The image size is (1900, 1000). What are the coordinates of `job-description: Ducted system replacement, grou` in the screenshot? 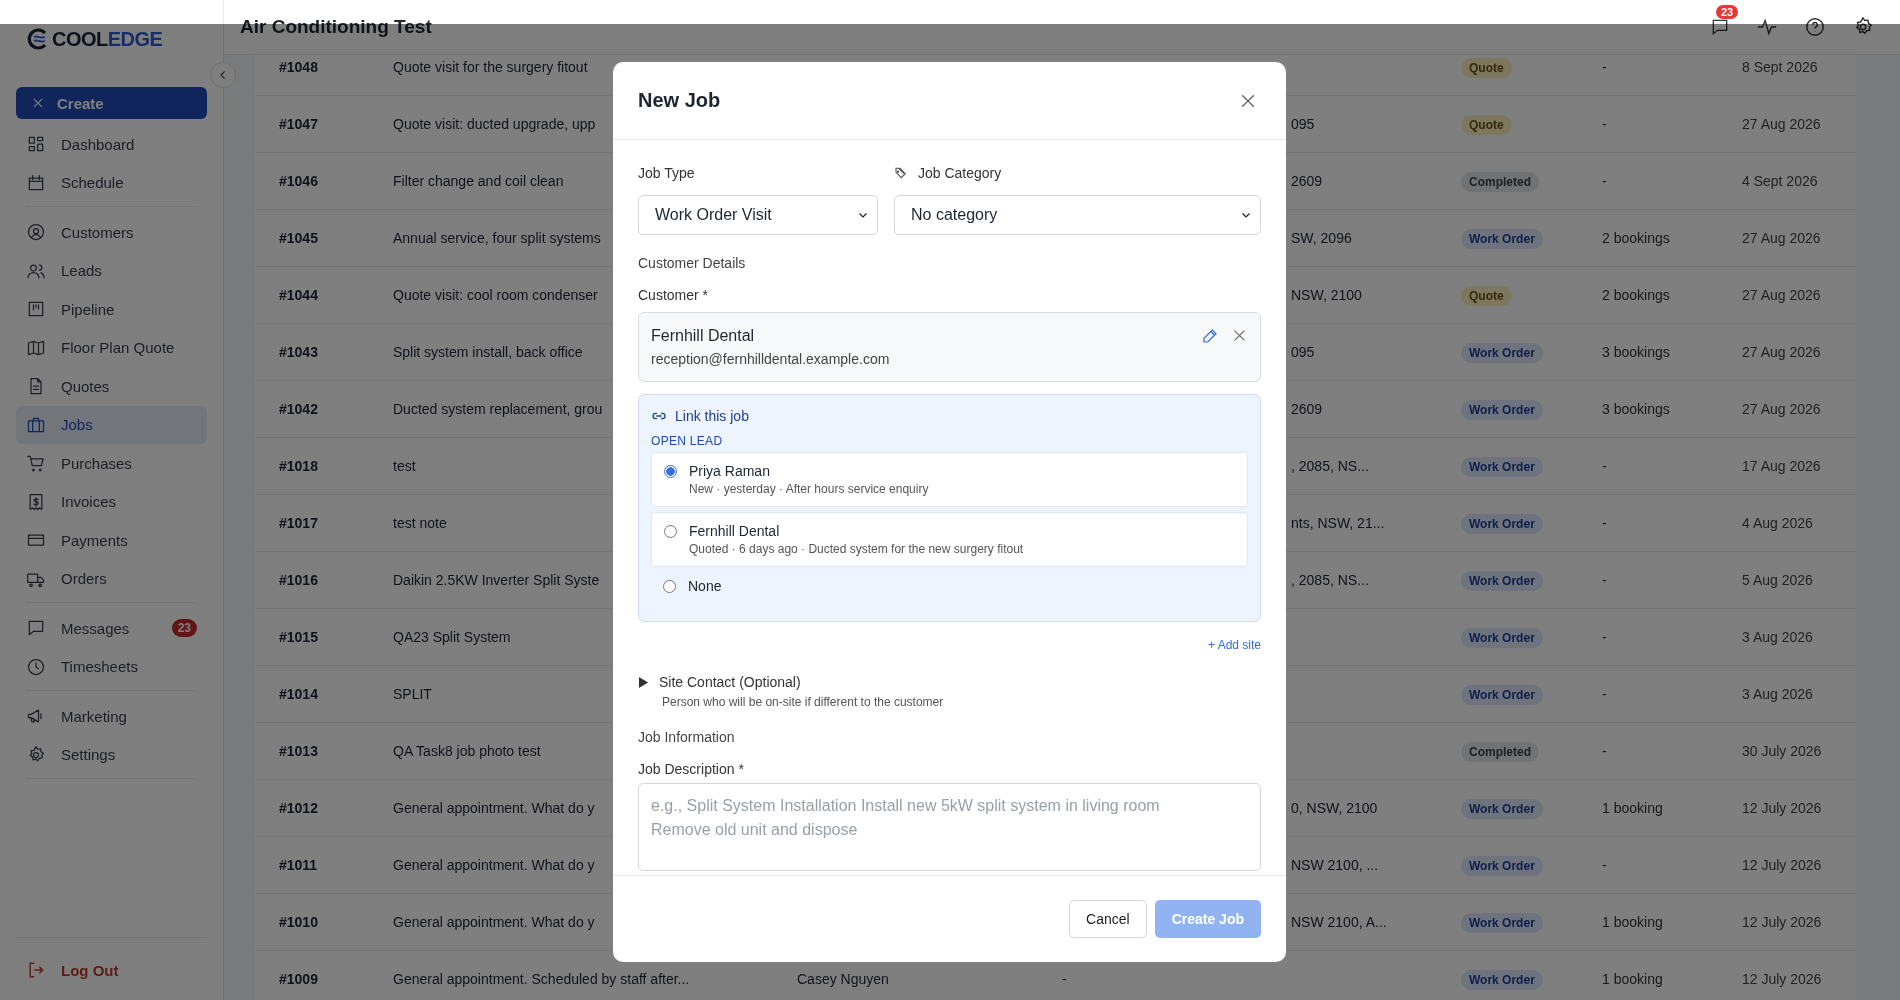 It's located at (498, 409).